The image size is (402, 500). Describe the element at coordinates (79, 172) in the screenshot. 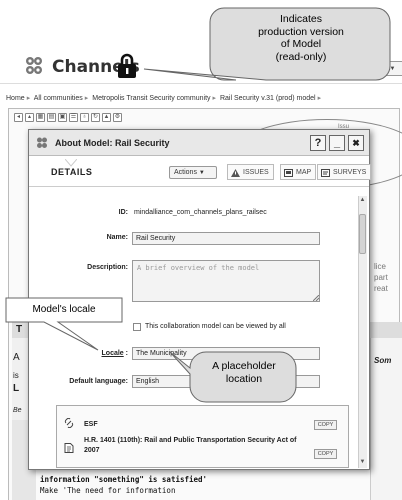

I see `tab-details: DETAILS` at that location.